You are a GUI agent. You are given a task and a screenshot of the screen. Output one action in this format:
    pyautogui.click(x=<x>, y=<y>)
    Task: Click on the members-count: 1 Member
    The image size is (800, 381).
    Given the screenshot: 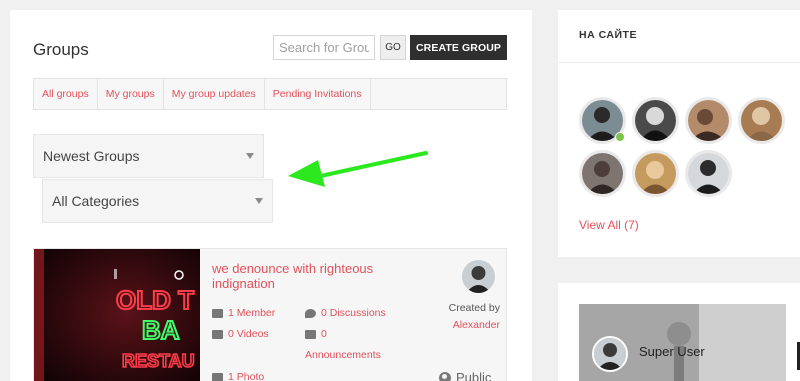 What is the action you would take?
    pyautogui.click(x=252, y=313)
    